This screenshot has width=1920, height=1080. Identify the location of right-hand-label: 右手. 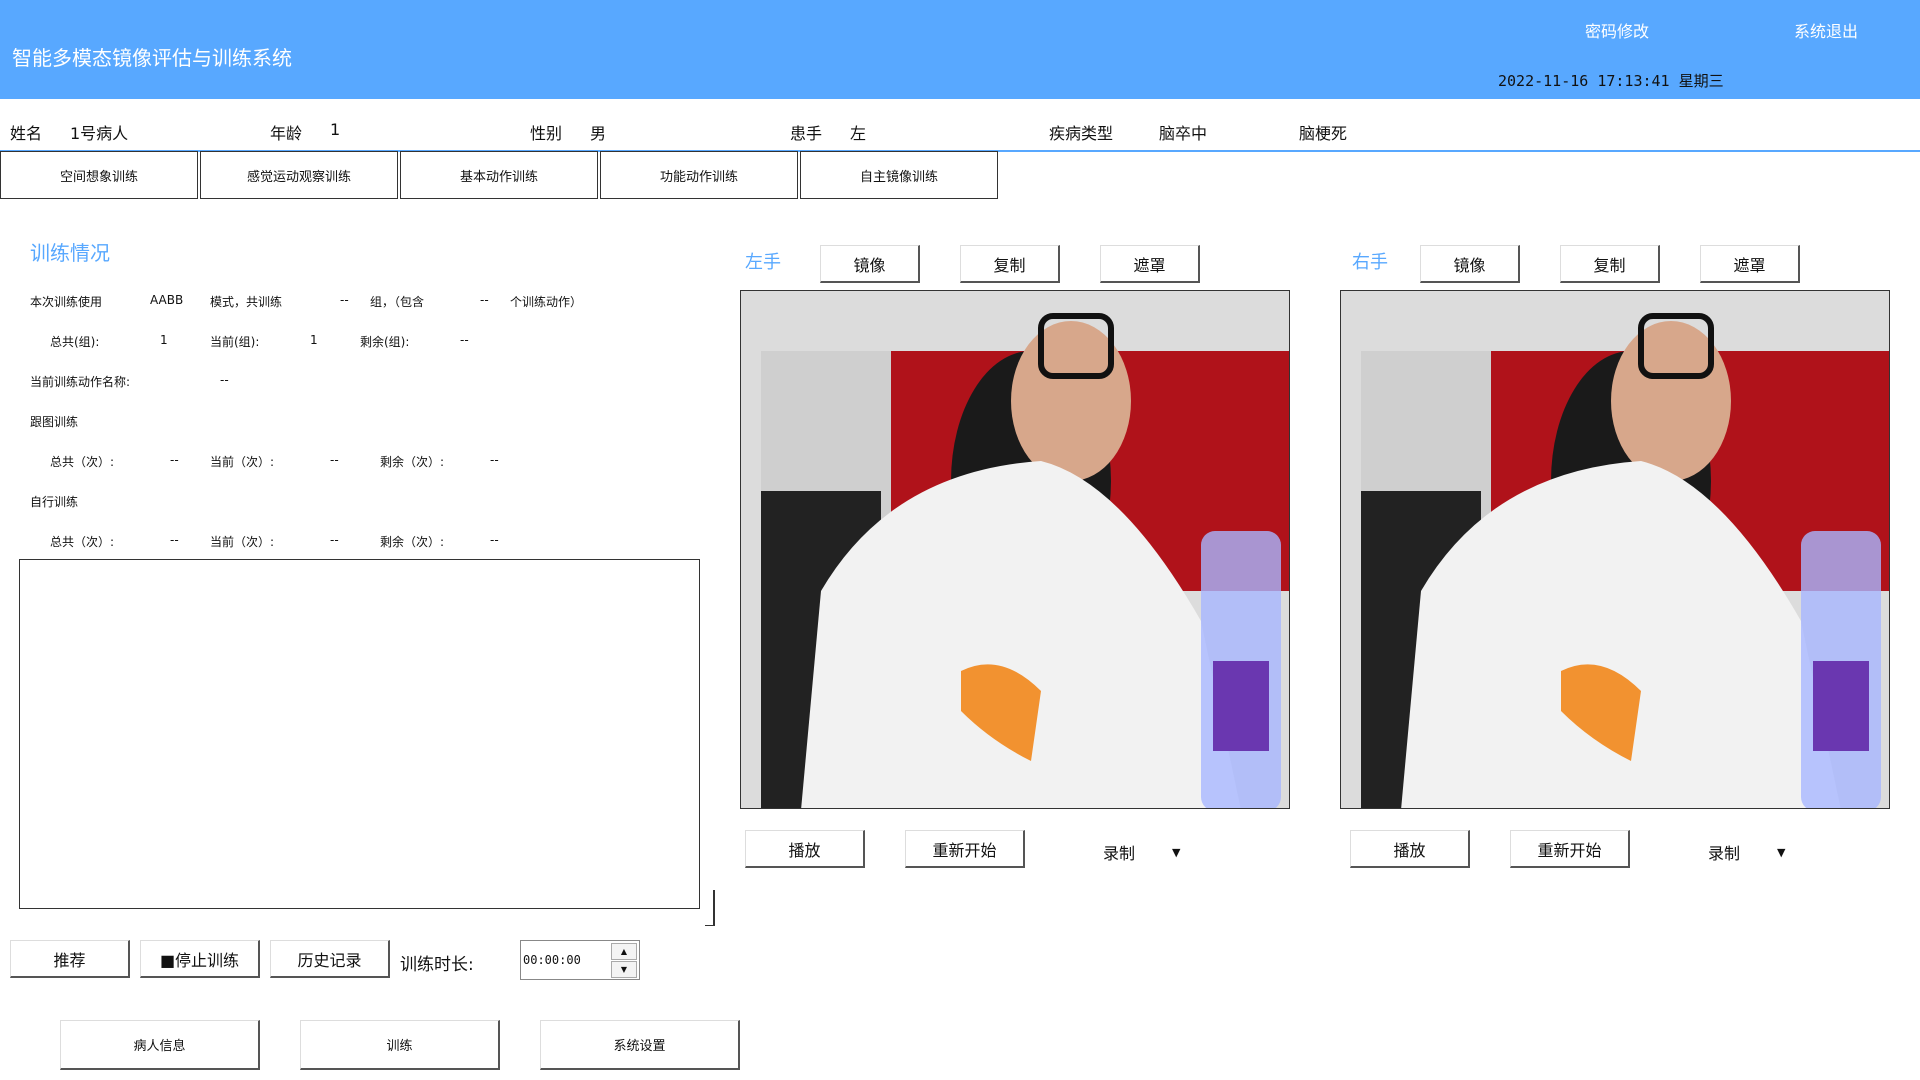
(1370, 262).